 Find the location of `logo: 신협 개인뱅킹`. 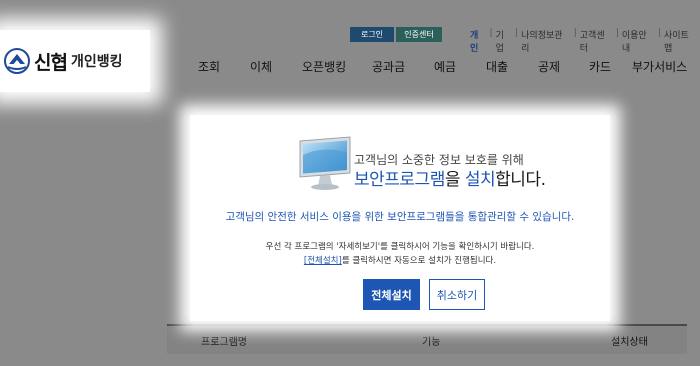

logo: 신협 개인뱅킹 is located at coordinates (75, 61).